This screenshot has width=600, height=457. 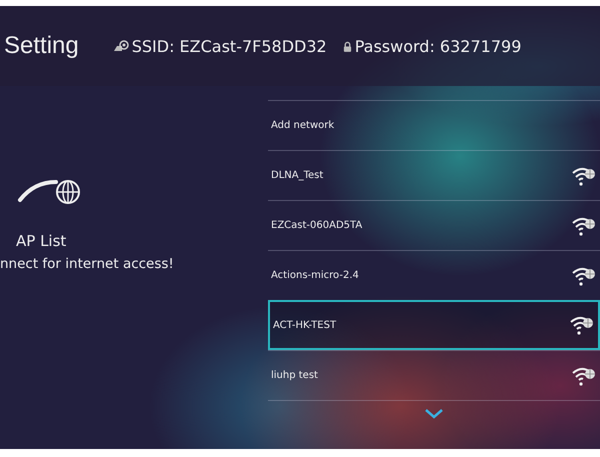 What do you see at coordinates (434, 225) in the screenshot?
I see `network-row: EZCast-060AD5TA` at bounding box center [434, 225].